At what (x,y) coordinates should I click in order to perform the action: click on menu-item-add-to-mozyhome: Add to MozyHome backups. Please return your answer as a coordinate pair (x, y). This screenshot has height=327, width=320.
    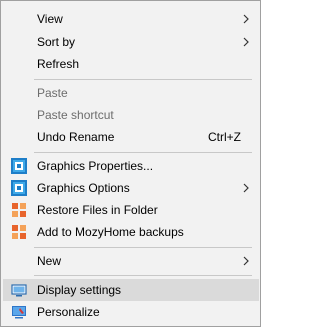
    Looking at the image, I should click on (131, 232).